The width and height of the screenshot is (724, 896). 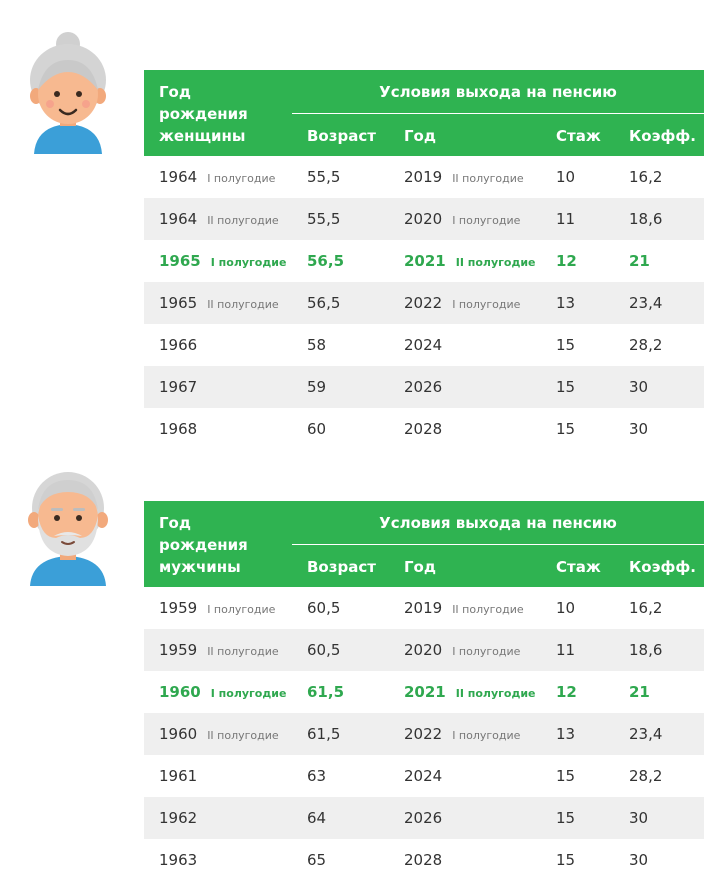 I want to click on year-column-header: Год, so click(x=420, y=567).